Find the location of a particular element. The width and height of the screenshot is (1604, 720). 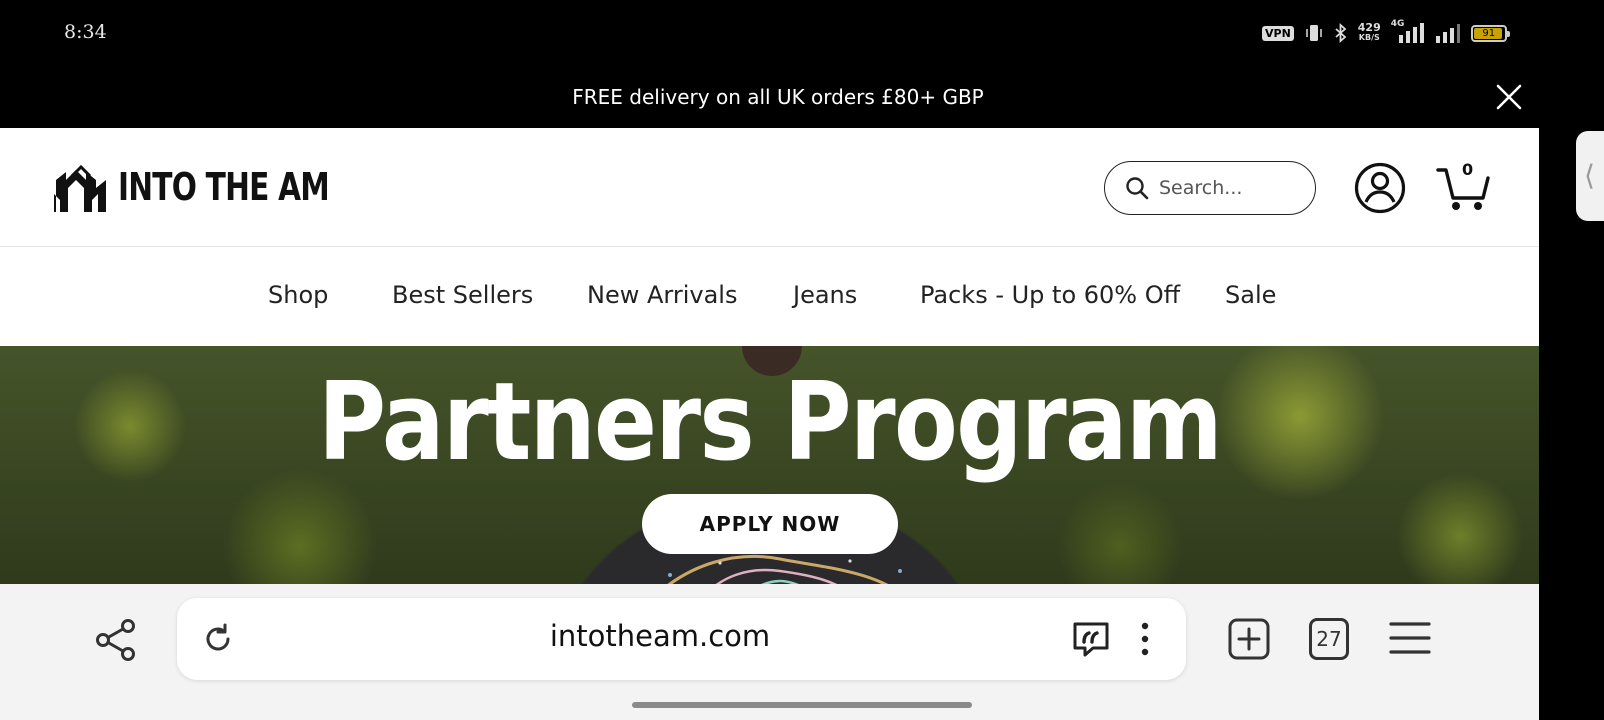

nav-item-jeans: Jeans is located at coordinates (825, 295).